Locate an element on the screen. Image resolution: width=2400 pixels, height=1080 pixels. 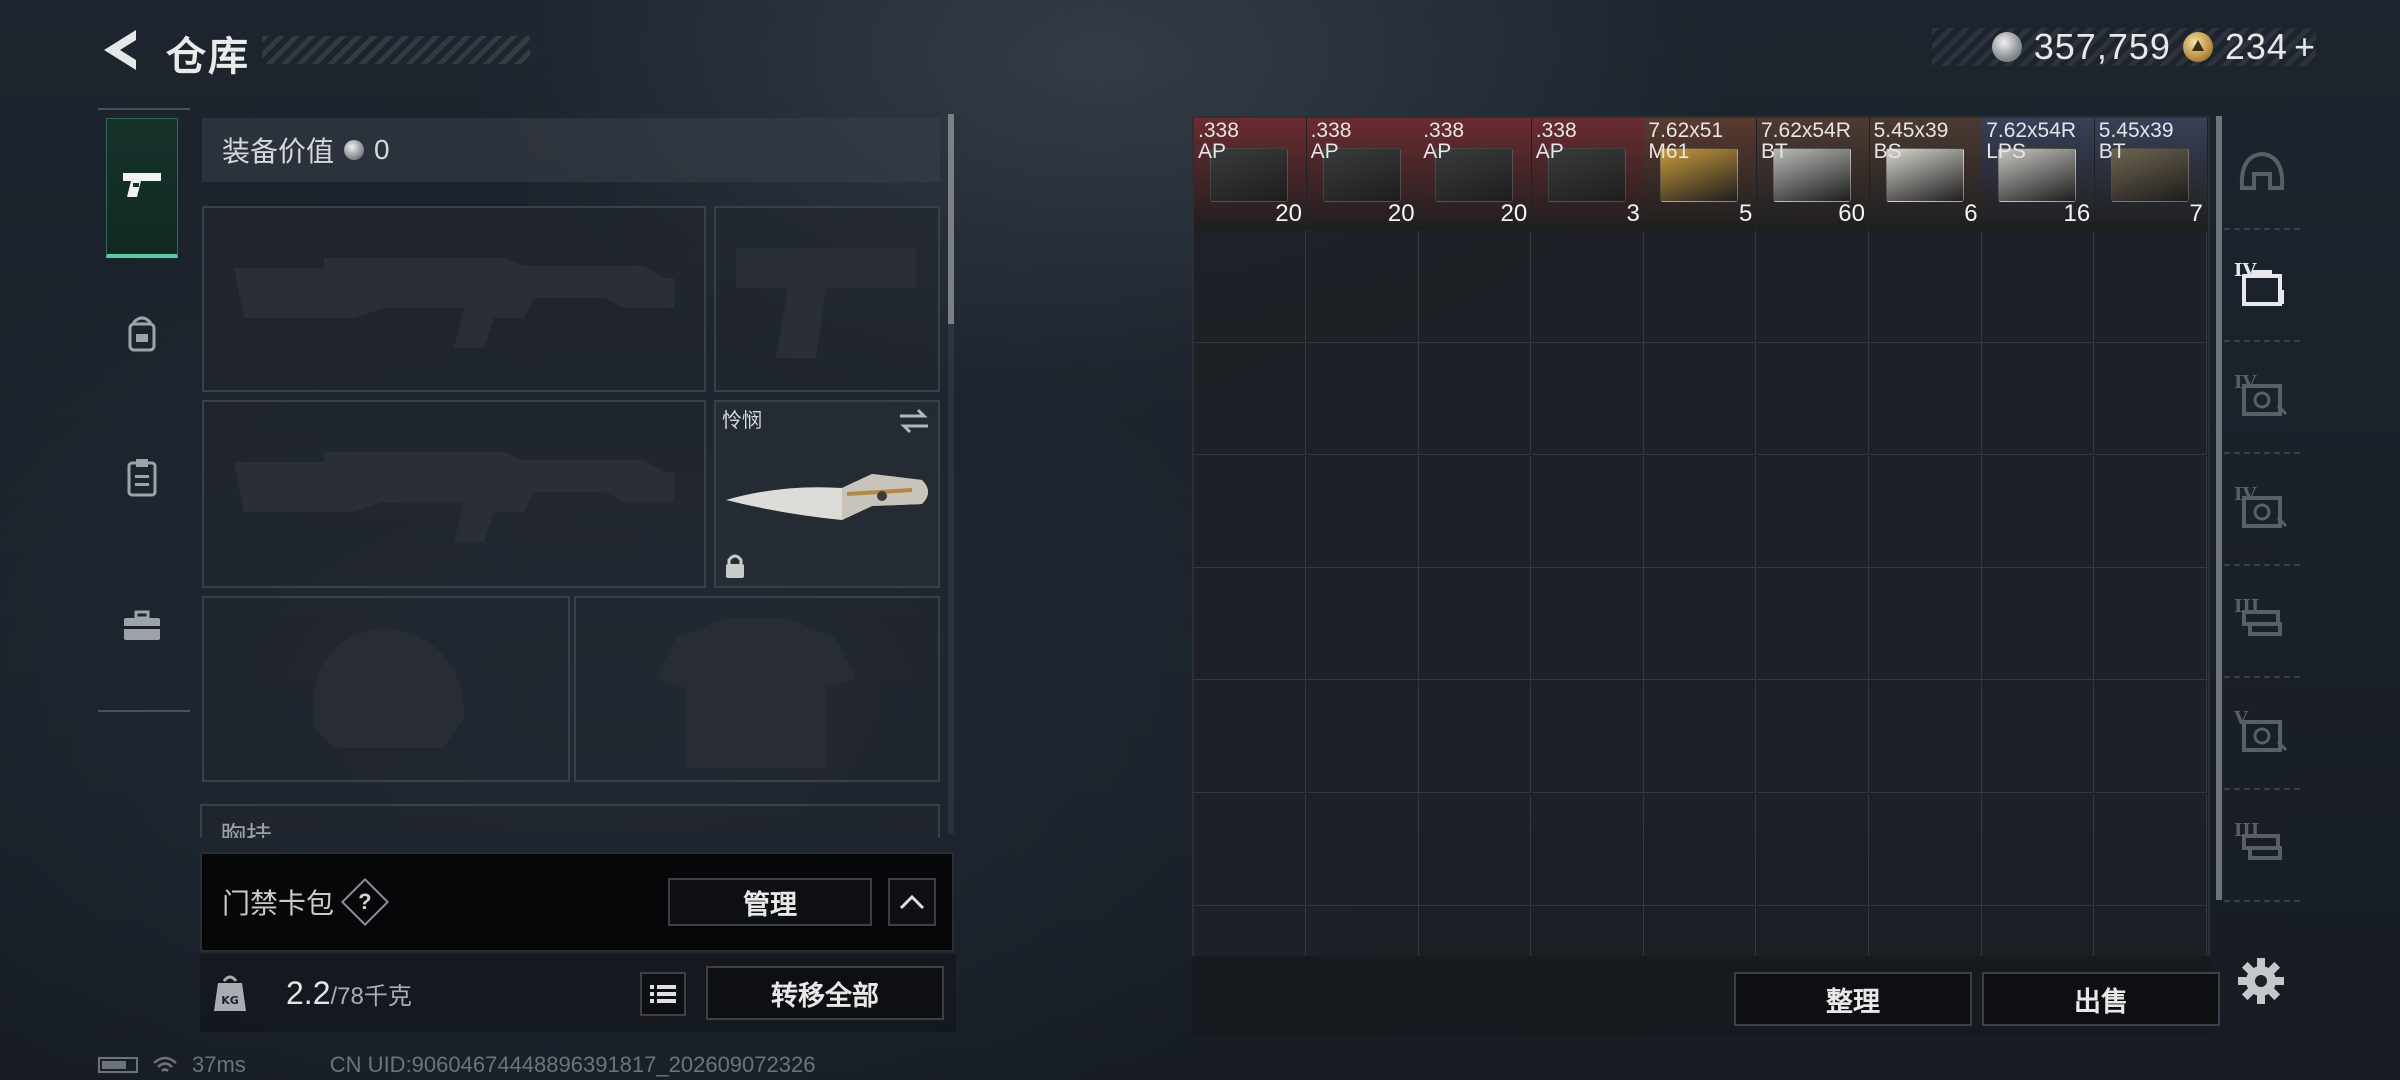
rail-tab-tasks is located at coordinates (142, 478).